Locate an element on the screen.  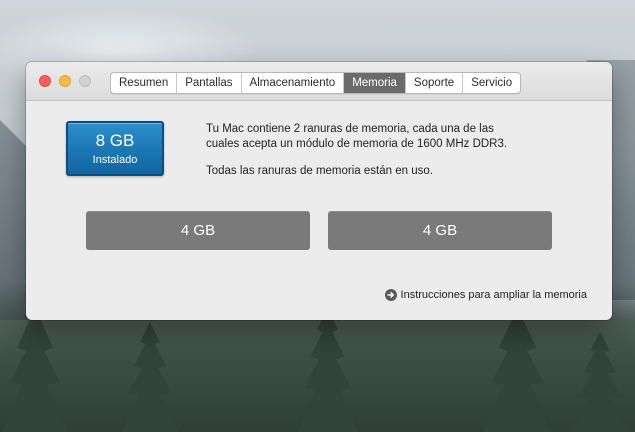
tab-almacenamiento: Almacenamiento is located at coordinates (293, 83).